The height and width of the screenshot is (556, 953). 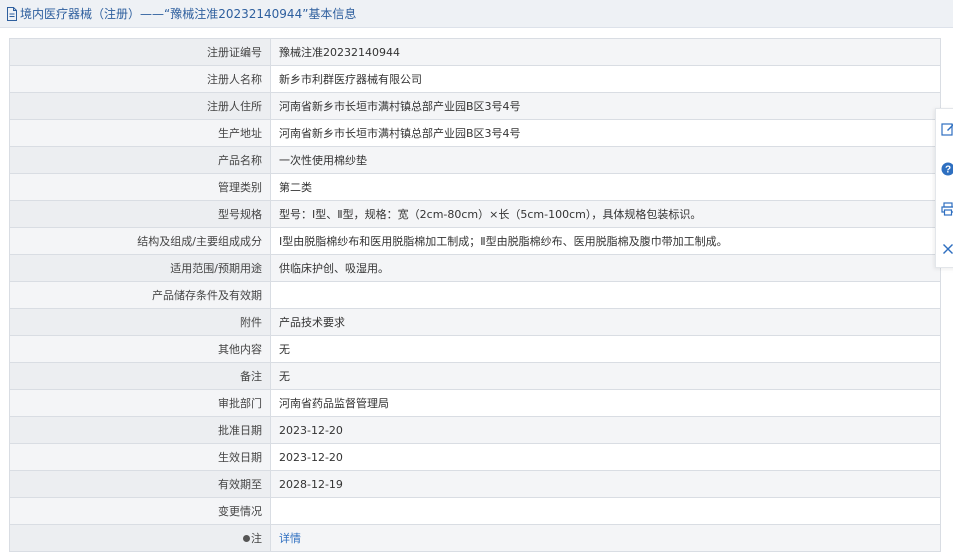 What do you see at coordinates (140, 79) in the screenshot?
I see `field-label: 注册人名称` at bounding box center [140, 79].